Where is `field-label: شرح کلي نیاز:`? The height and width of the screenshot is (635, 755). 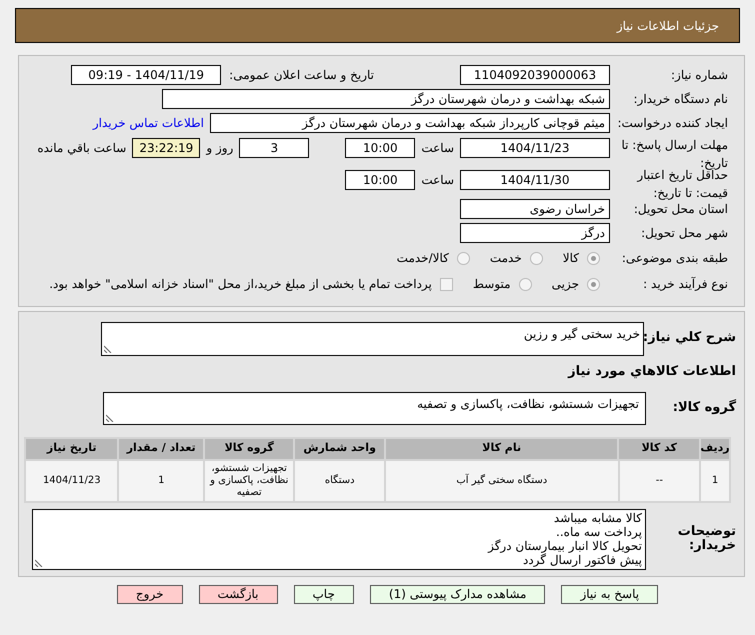 field-label: شرح کلي نیاز: is located at coordinates (690, 338).